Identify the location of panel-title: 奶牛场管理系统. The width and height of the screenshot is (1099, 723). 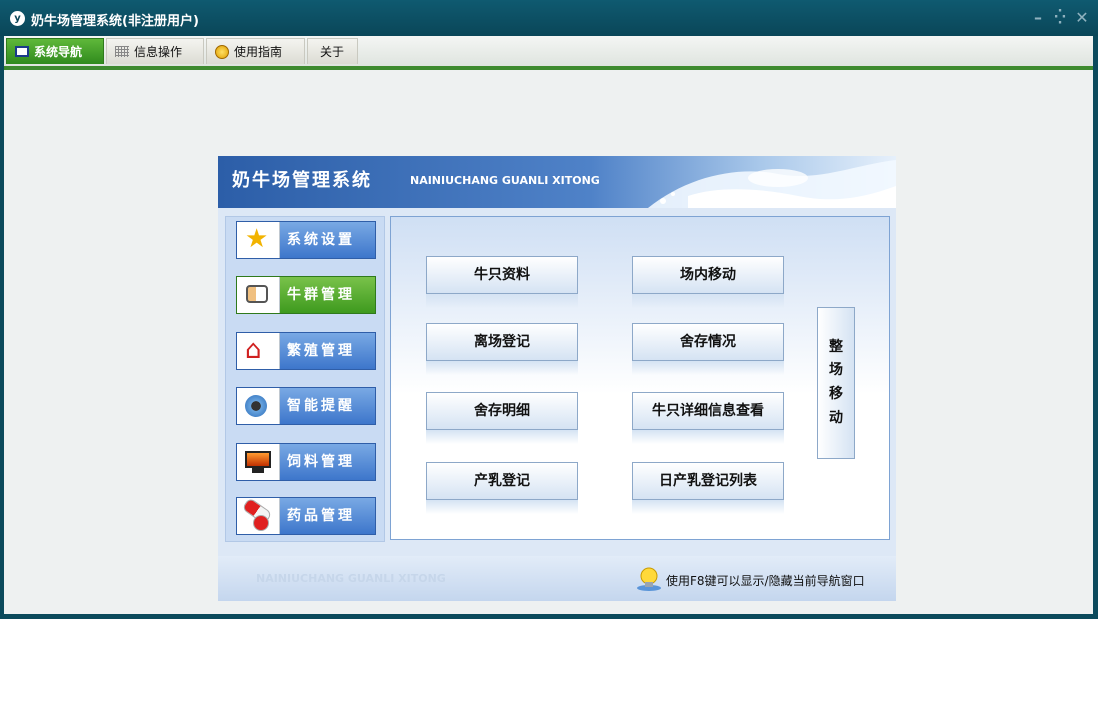
(302, 180).